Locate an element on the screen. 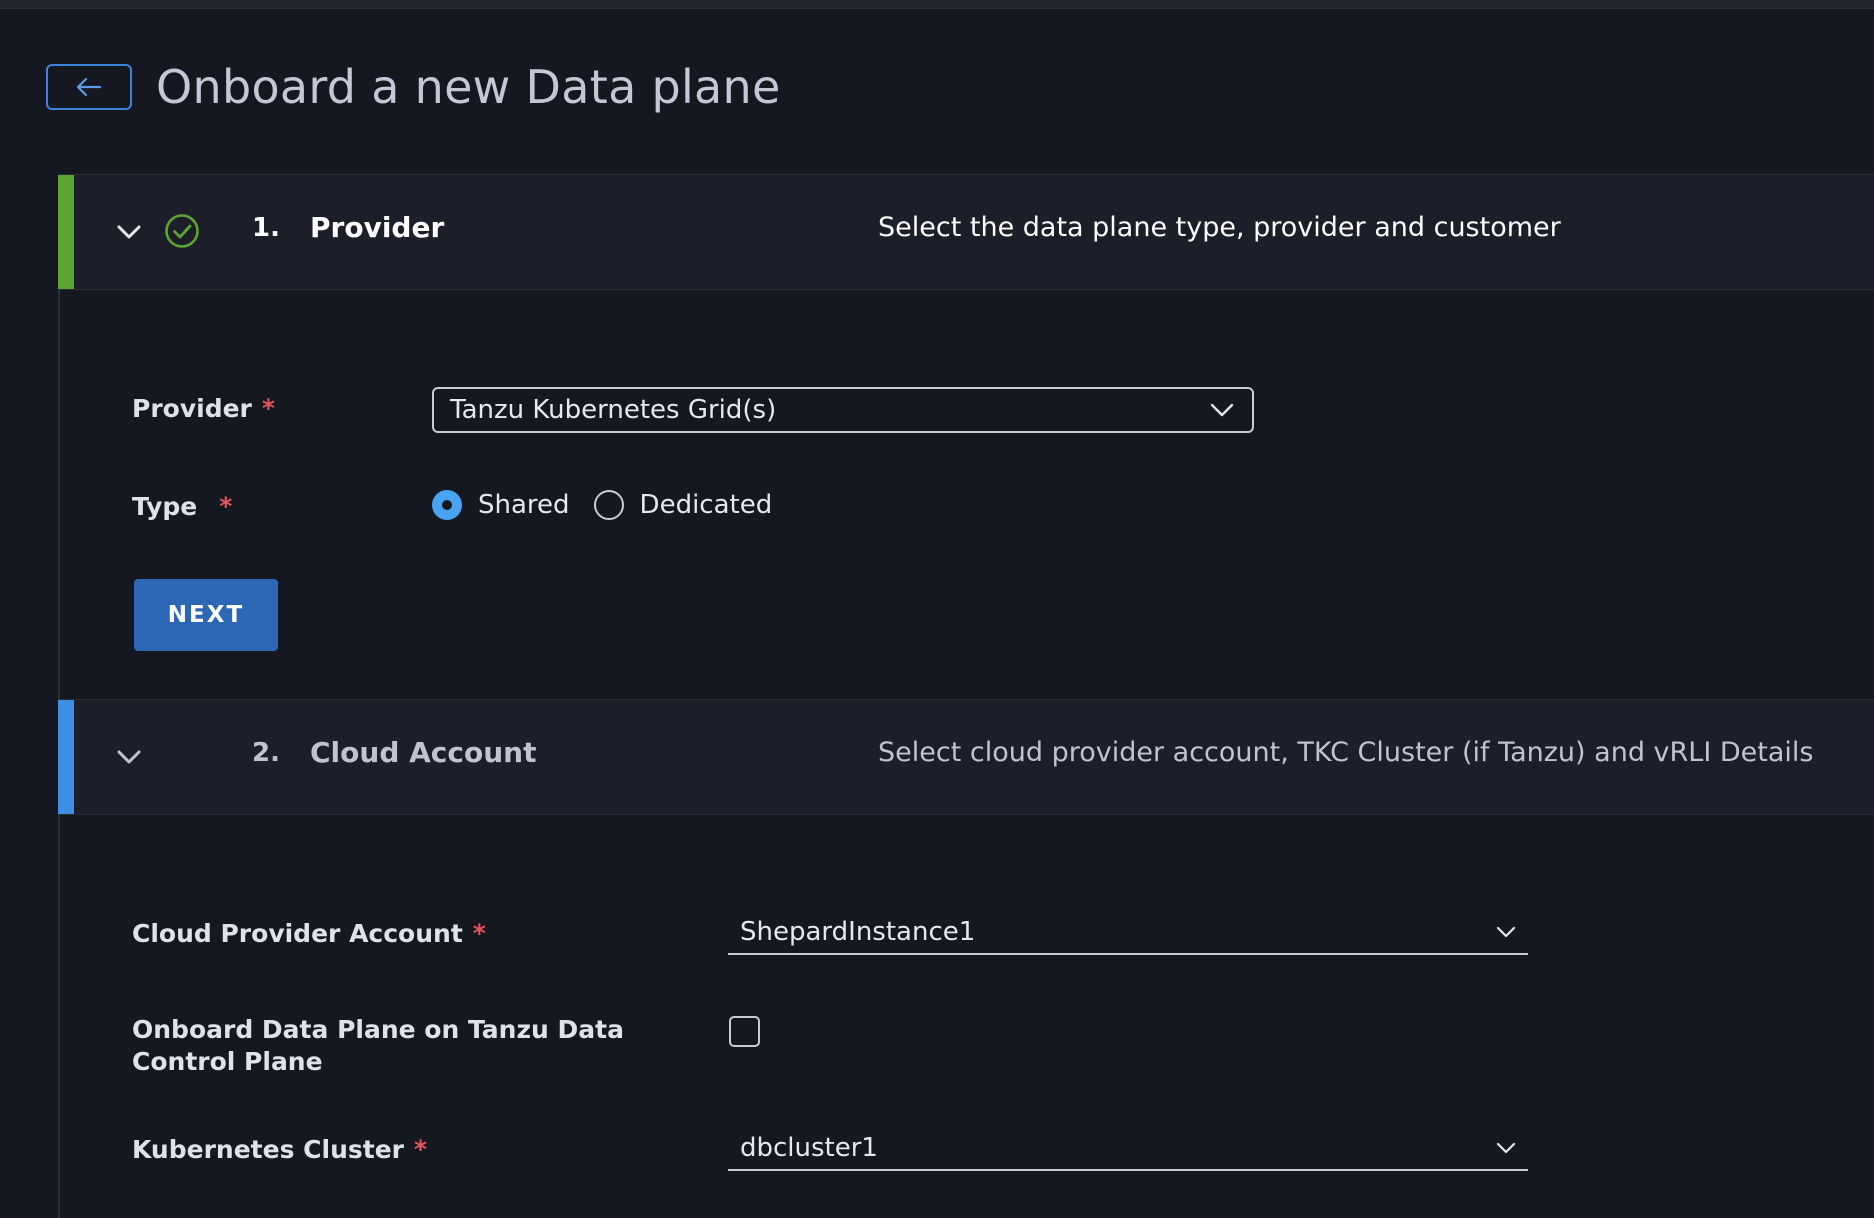 Image resolution: width=1874 pixels, height=1218 pixels. page-header: Onboard a new Data plane is located at coordinates (413, 87).